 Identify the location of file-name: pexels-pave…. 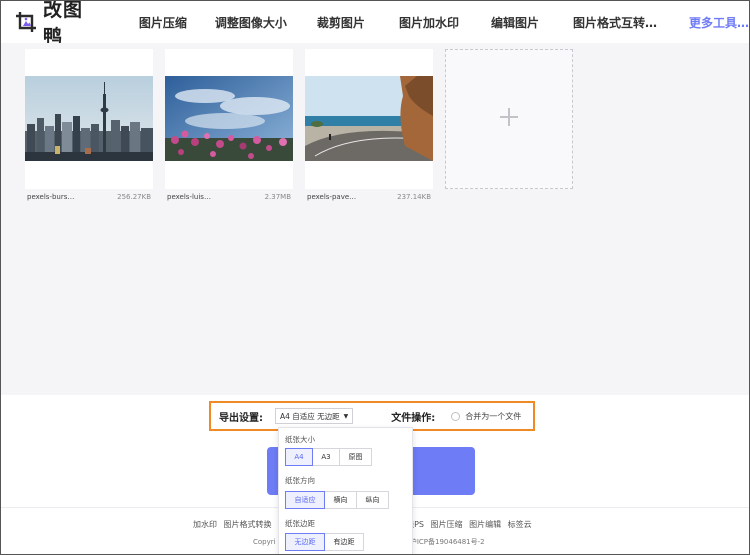
(332, 197).